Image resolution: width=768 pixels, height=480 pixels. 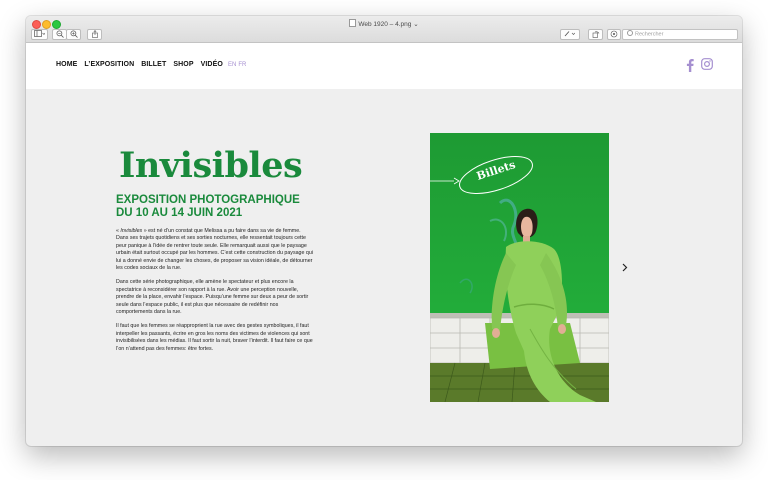 I want to click on subtitle-line-2: DU 10 AU 14 JUIN 2021, so click(x=179, y=212).